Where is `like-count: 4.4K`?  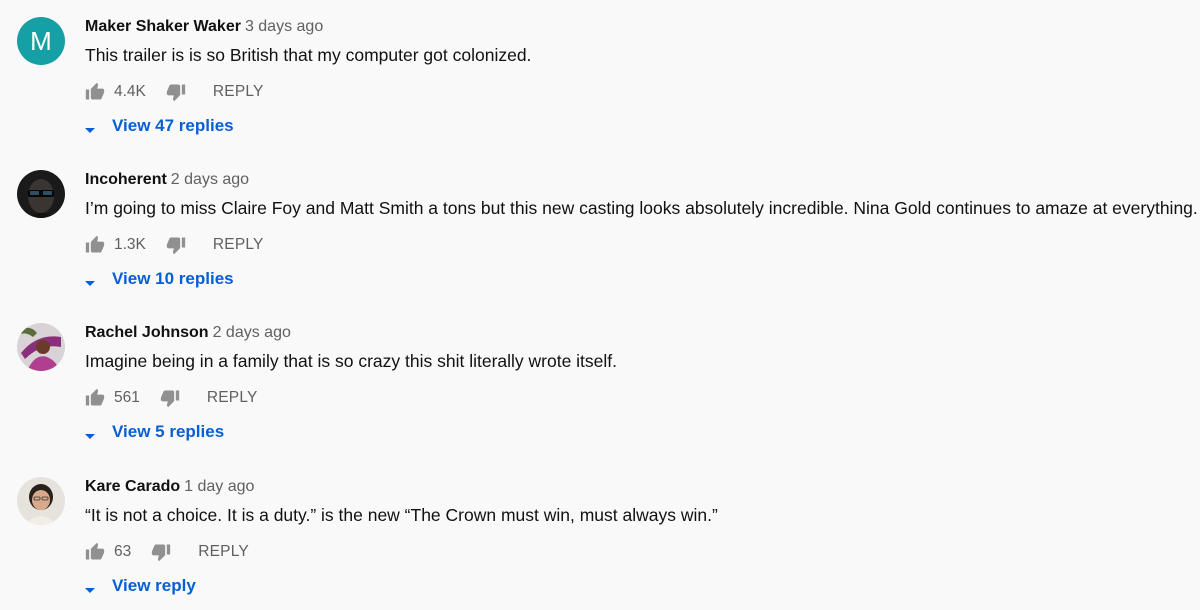
like-count: 4.4K is located at coordinates (130, 91).